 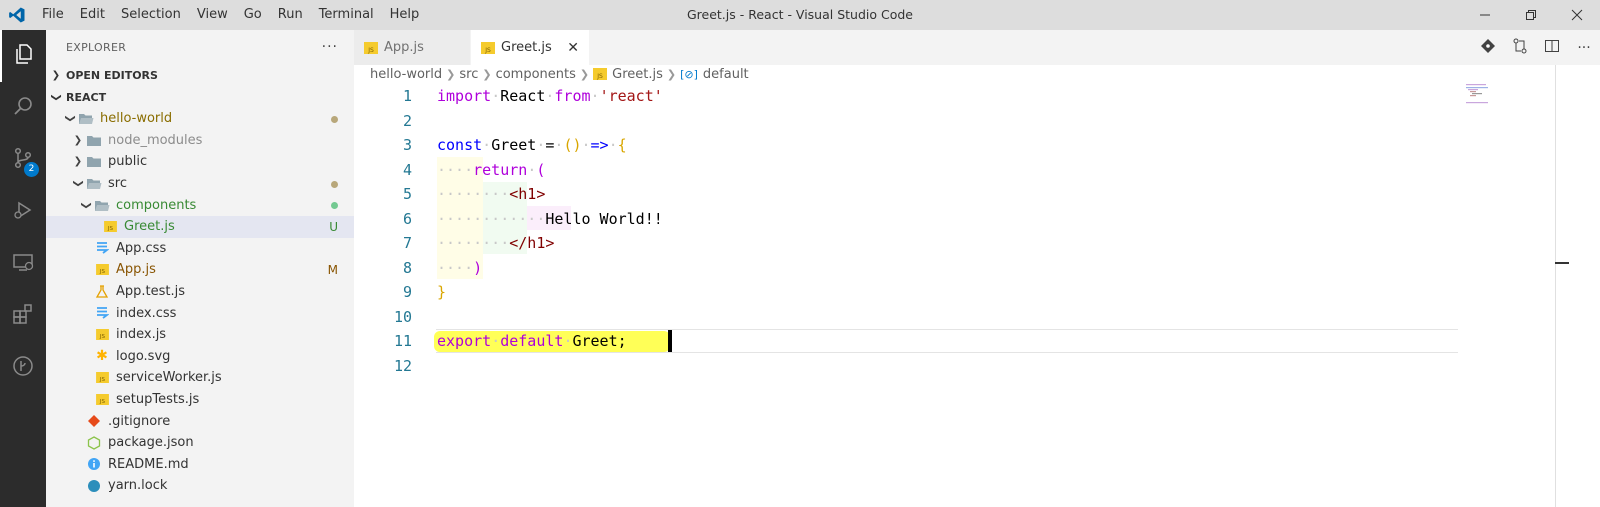 I want to click on tab-greet-js: JS Greet.js ✕, so click(x=530, y=47).